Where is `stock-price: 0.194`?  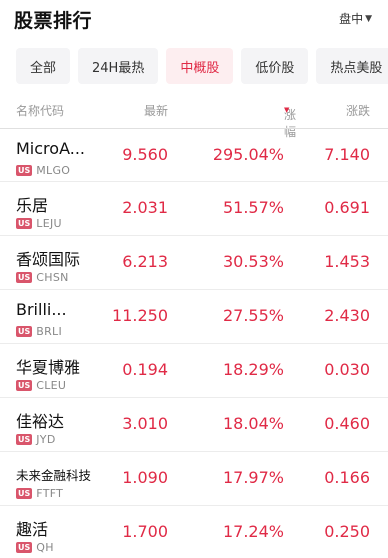
stock-price: 0.194 is located at coordinates (145, 369).